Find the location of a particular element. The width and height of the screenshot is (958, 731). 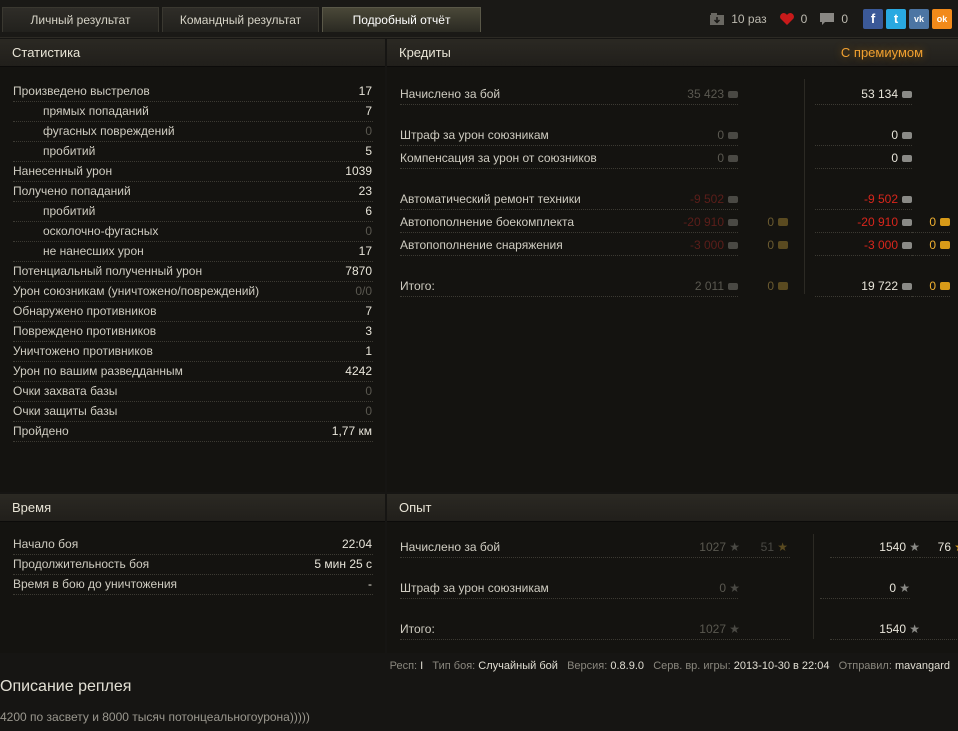

stat-row: Потенциальный полученный урон 7870 is located at coordinates (193, 272).